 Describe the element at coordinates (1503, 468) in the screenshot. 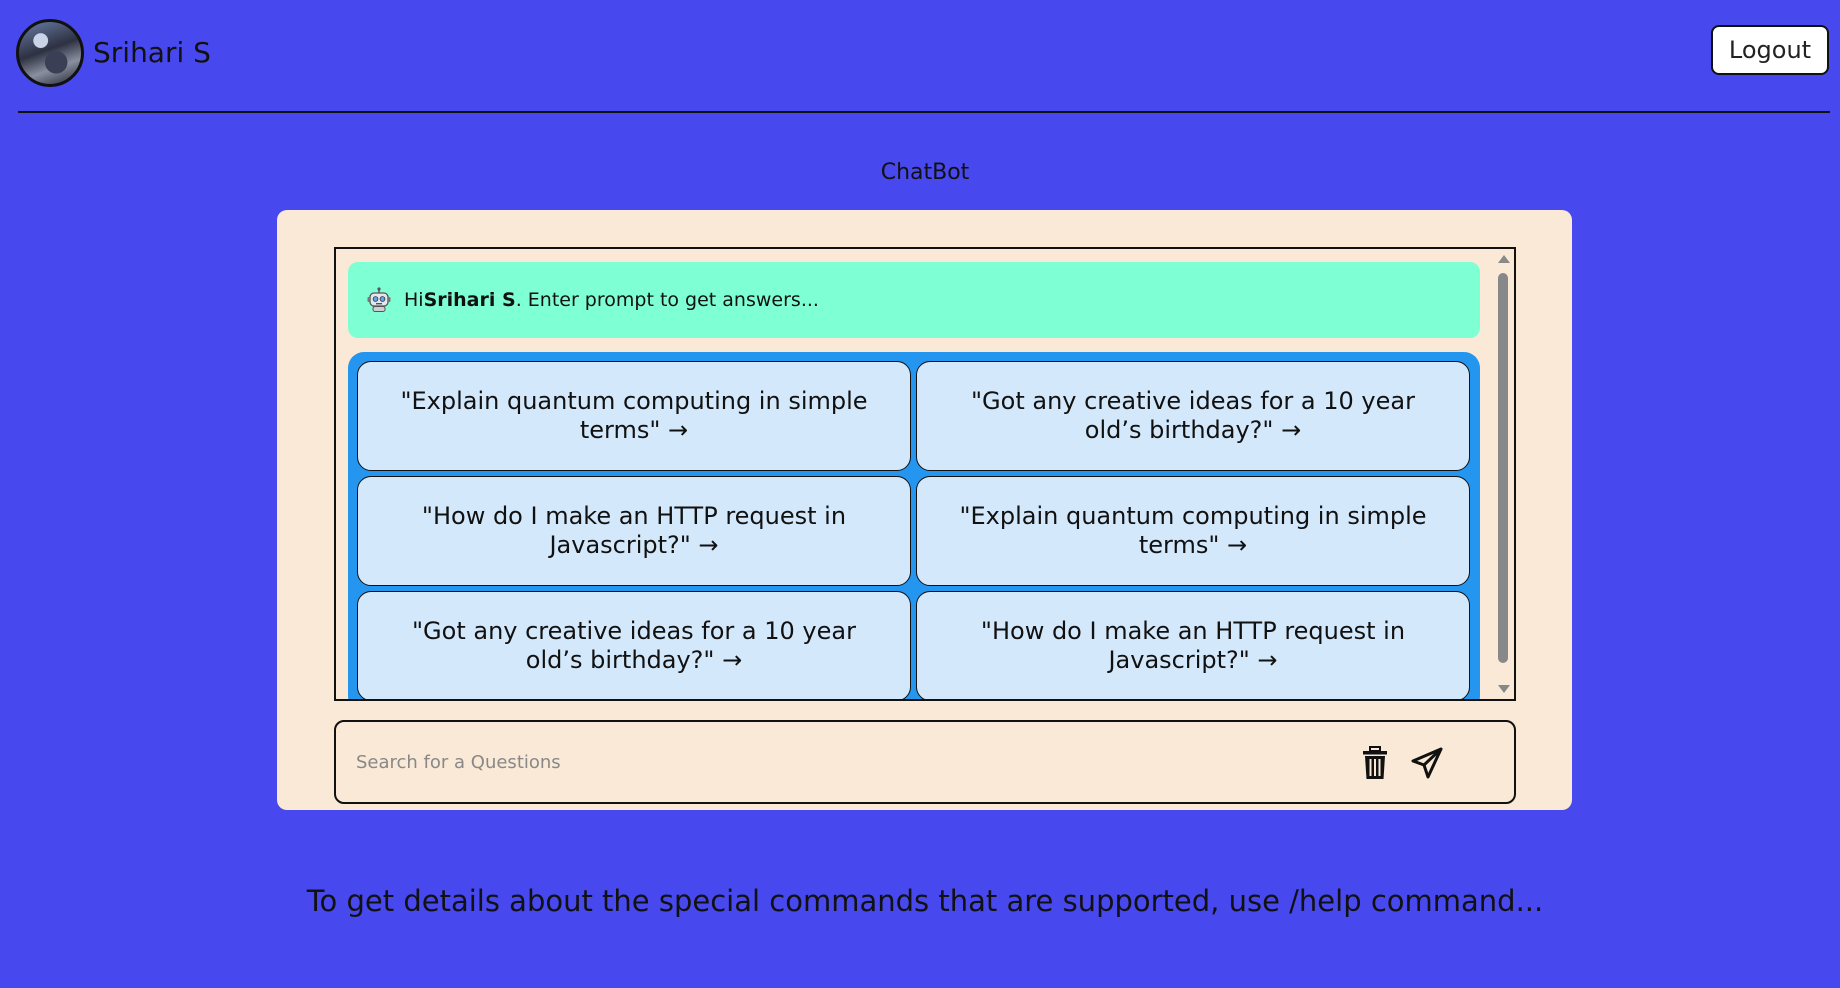

I see `scroll-thumb` at that location.